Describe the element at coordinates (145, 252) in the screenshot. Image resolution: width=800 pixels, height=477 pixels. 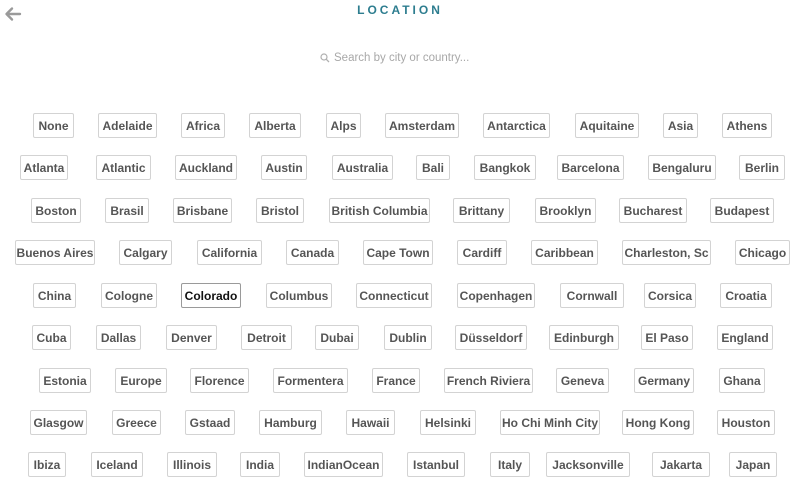
I see `location-tag: Calgary` at that location.